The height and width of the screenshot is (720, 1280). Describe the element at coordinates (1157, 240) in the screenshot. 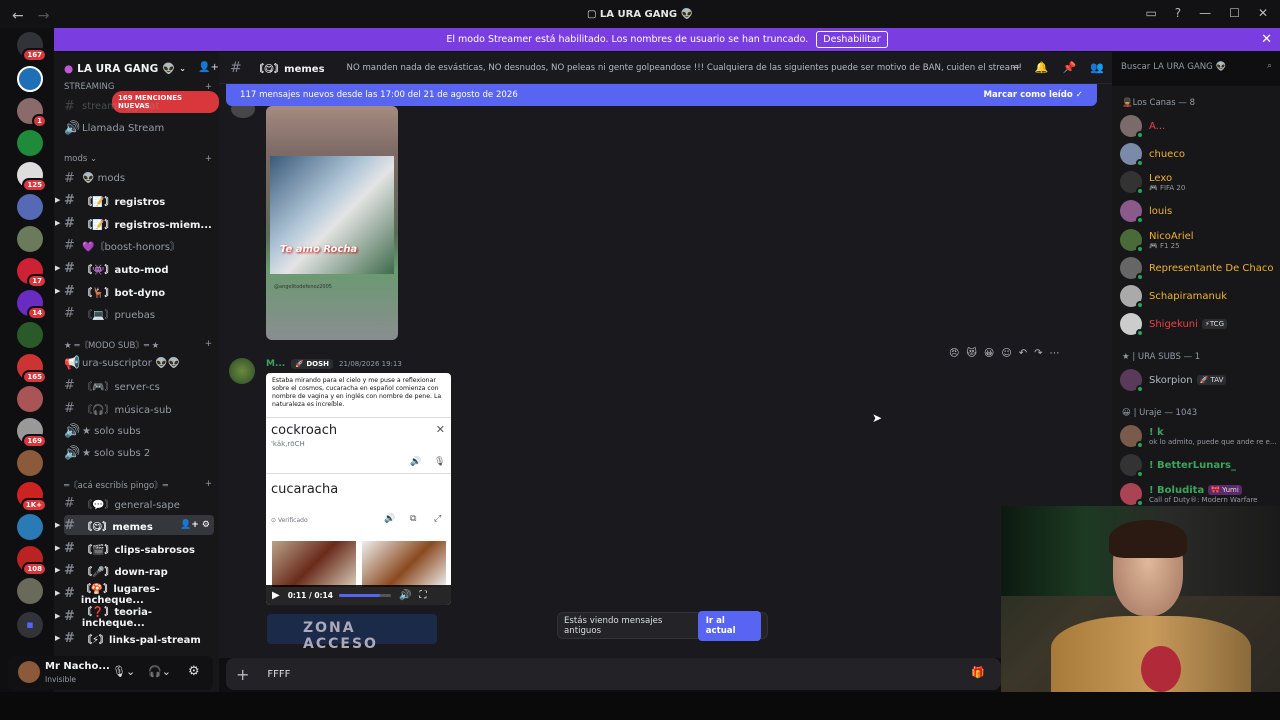

I see `member-item: NicoAriel 🎮 F1 25` at that location.